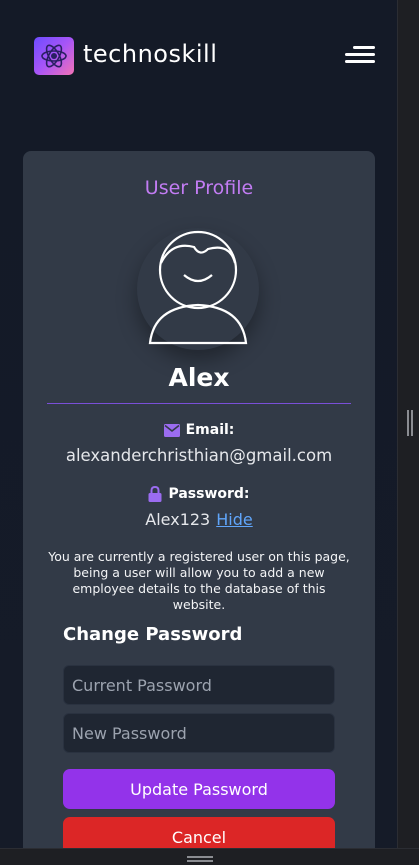  I want to click on change-password-title: Change Password, so click(153, 634).